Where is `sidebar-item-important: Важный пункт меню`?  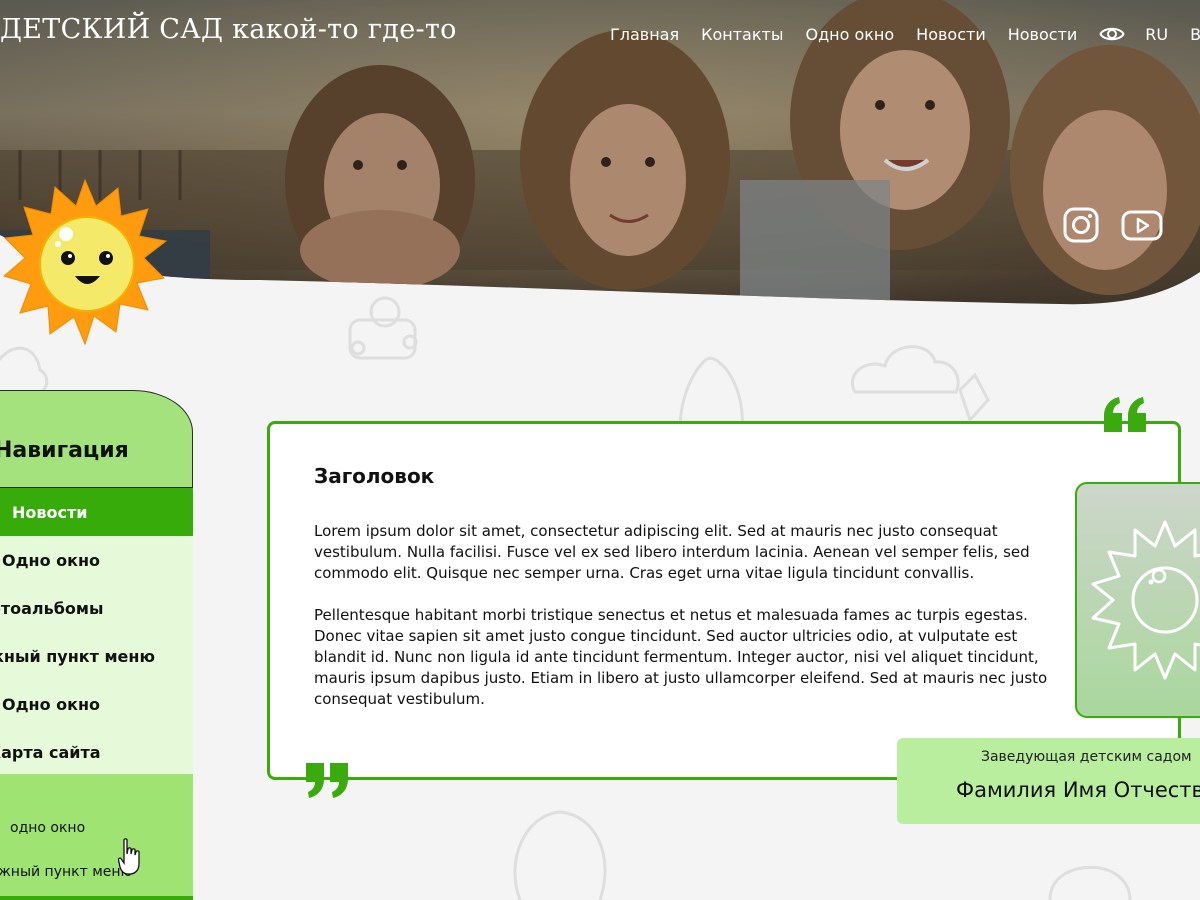
sidebar-item-important: Важный пункт меню is located at coordinates (96, 656).